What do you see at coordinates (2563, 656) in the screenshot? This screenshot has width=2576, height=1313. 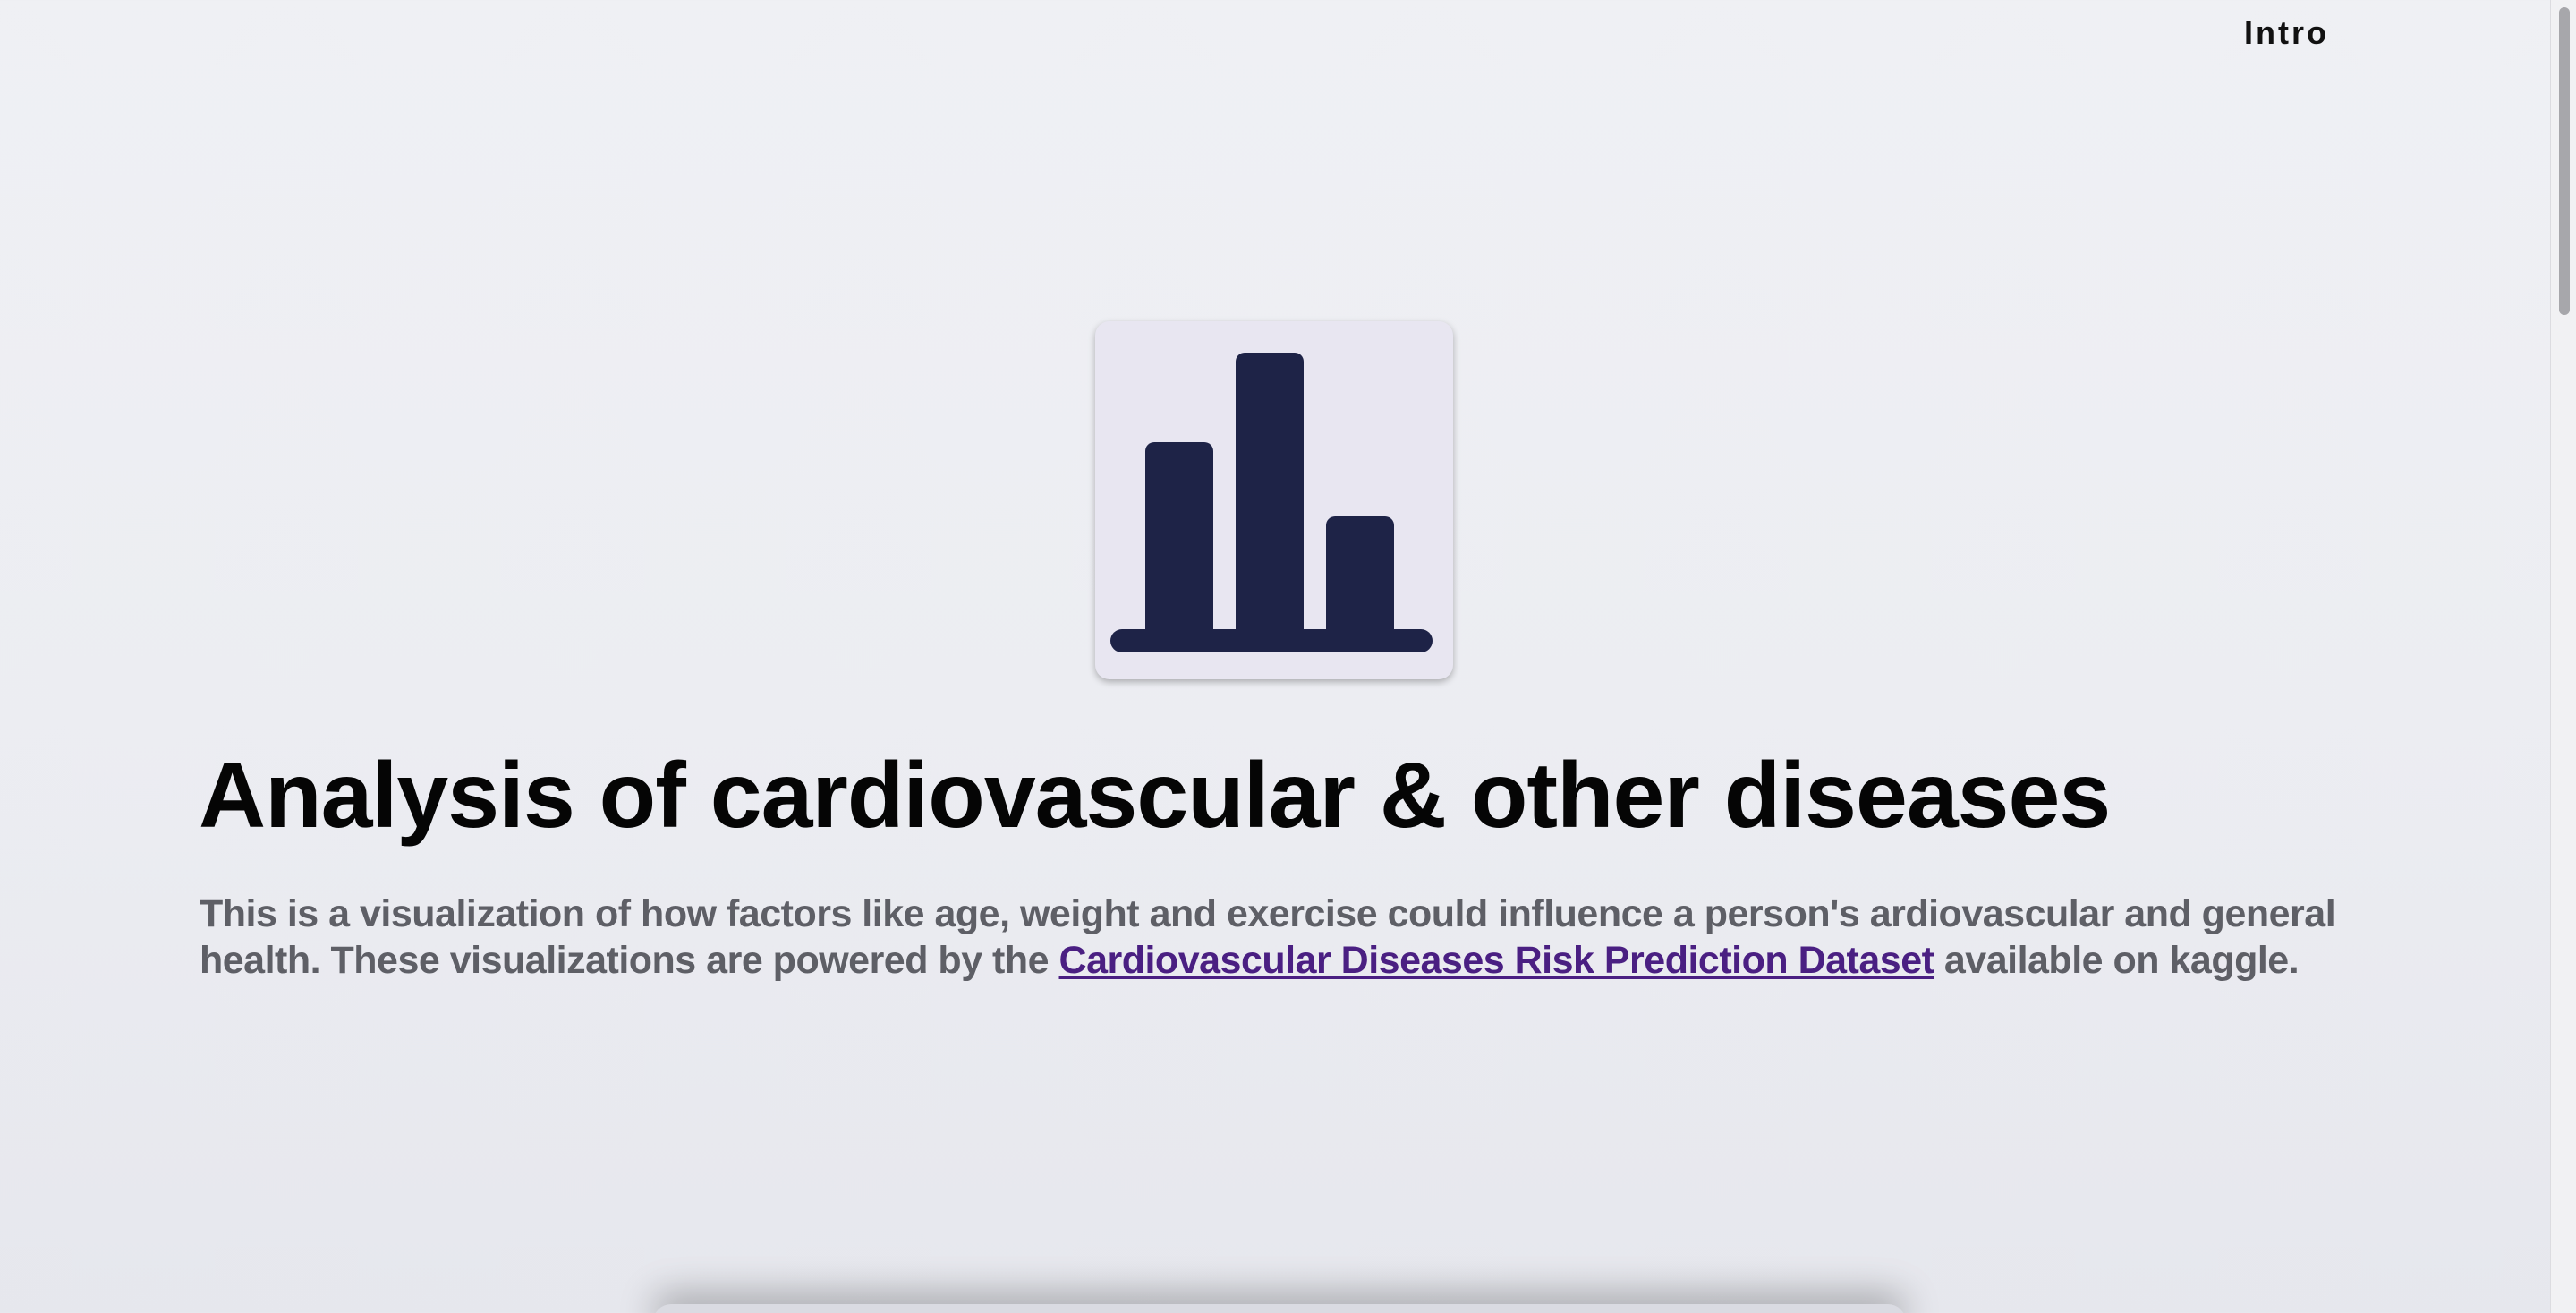 I see `scrollbar` at bounding box center [2563, 656].